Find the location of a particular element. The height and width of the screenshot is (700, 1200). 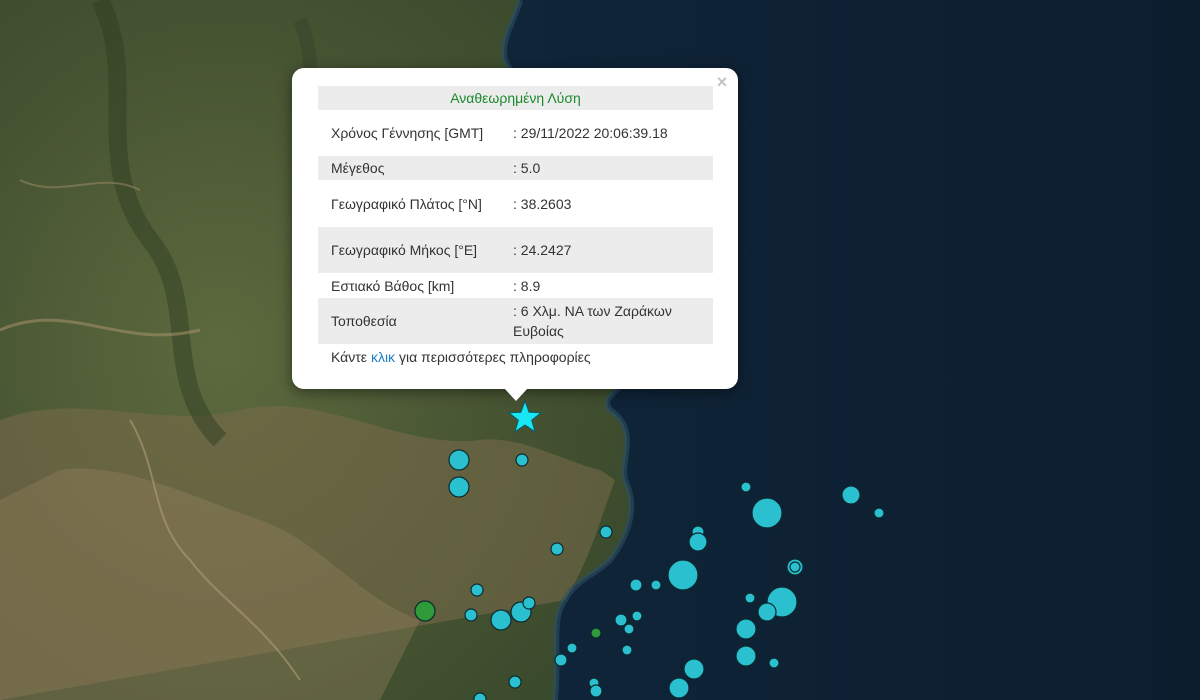

row-label: Γεωγραφικό Μήκος [°E] is located at coordinates (409, 250).